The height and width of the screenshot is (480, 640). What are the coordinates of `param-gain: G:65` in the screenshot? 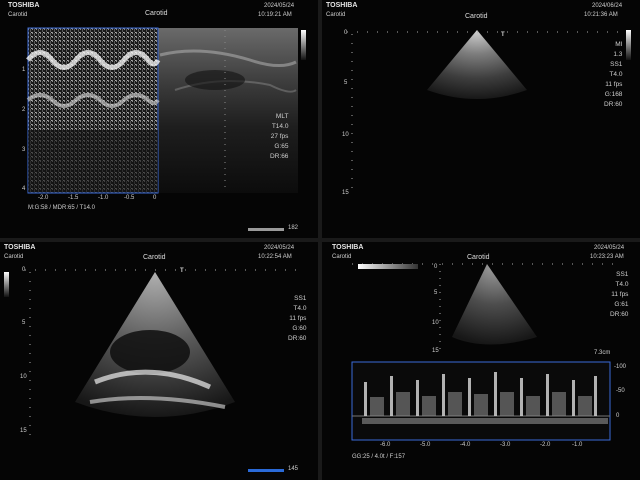 It's located at (281, 146).